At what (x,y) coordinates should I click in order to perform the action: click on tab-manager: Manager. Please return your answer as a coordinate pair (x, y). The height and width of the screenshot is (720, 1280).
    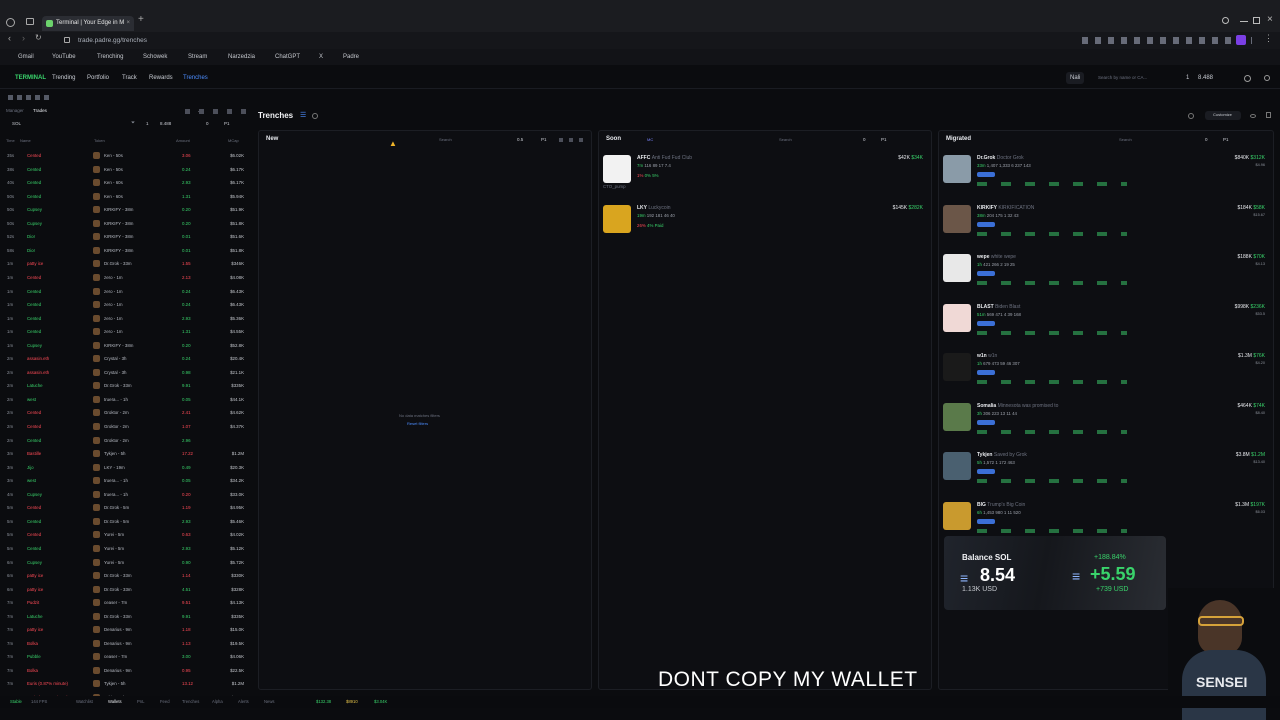
    Looking at the image, I should click on (15, 110).